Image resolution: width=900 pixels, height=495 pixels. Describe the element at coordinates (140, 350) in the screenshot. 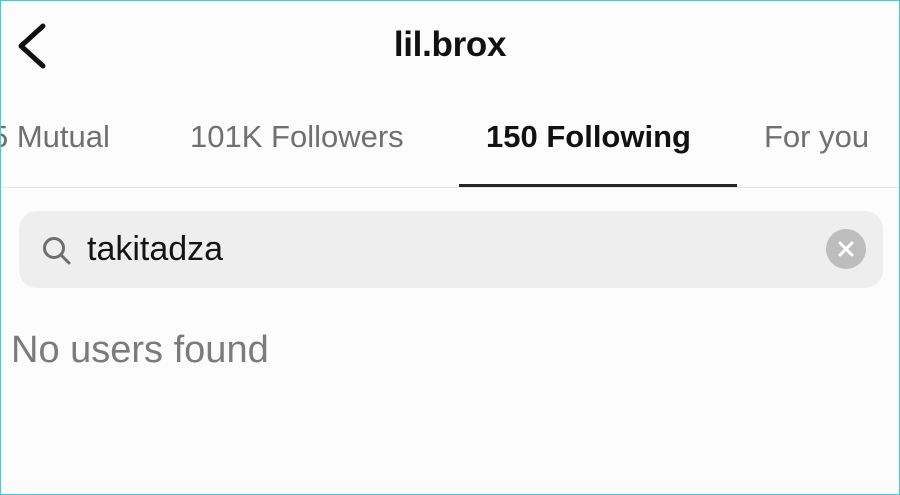

I see `no-results-message: No users found` at that location.